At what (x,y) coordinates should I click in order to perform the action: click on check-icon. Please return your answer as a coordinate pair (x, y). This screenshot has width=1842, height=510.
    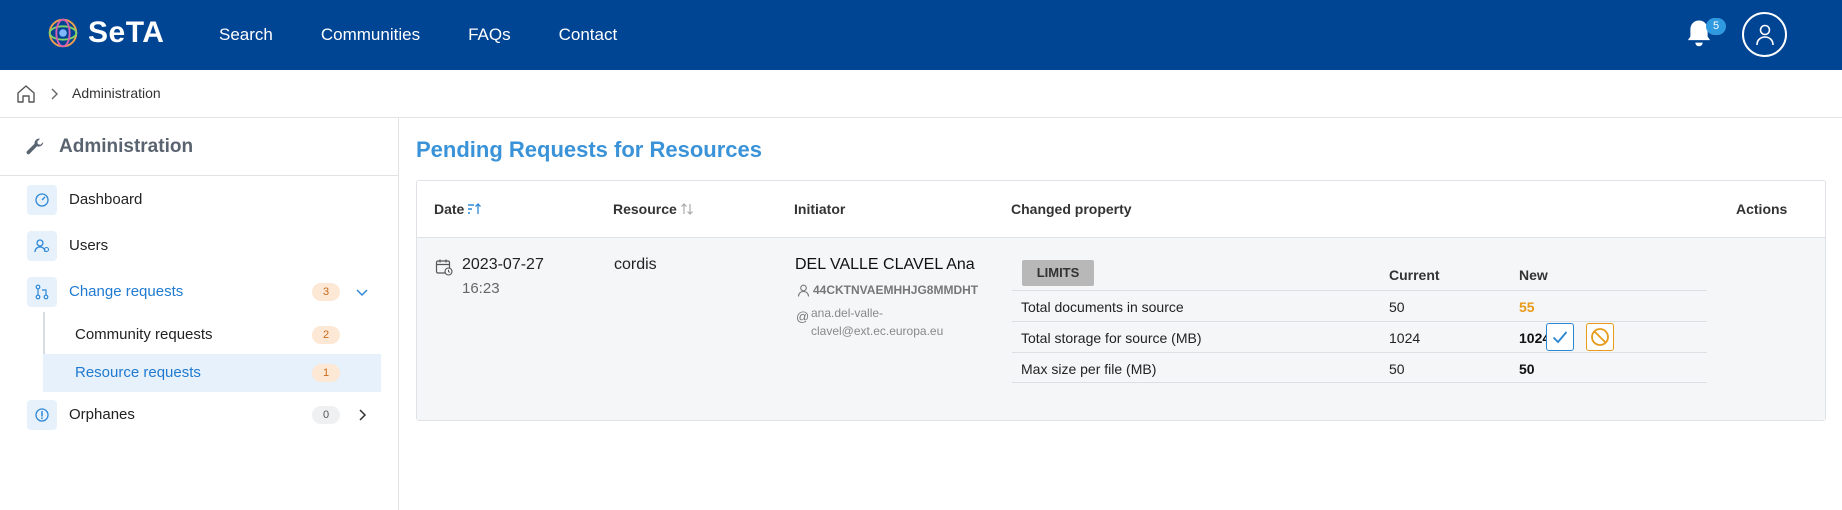
    Looking at the image, I should click on (1560, 337).